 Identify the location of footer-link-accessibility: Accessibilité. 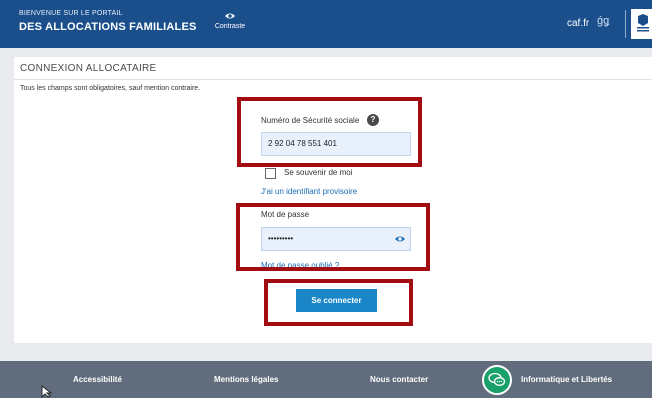
(97, 379).